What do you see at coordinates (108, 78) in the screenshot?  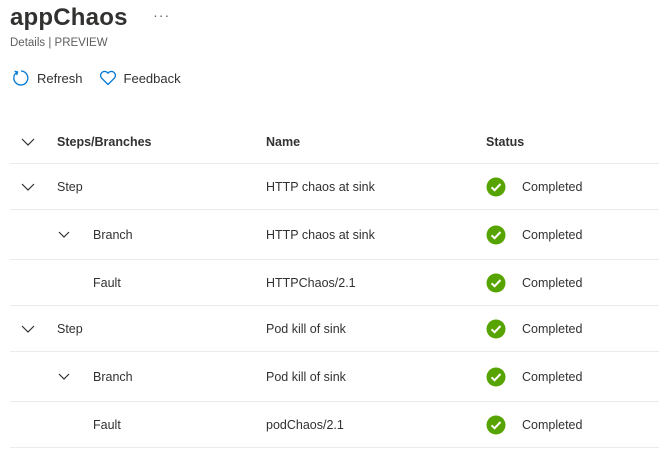 I see `heart-icon` at bounding box center [108, 78].